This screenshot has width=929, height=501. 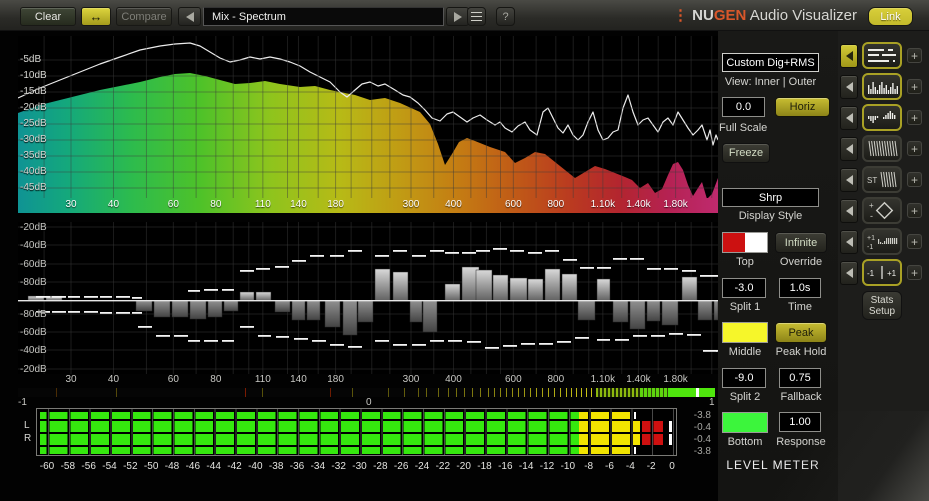 I want to click on preset-menu-button, so click(x=476, y=16).